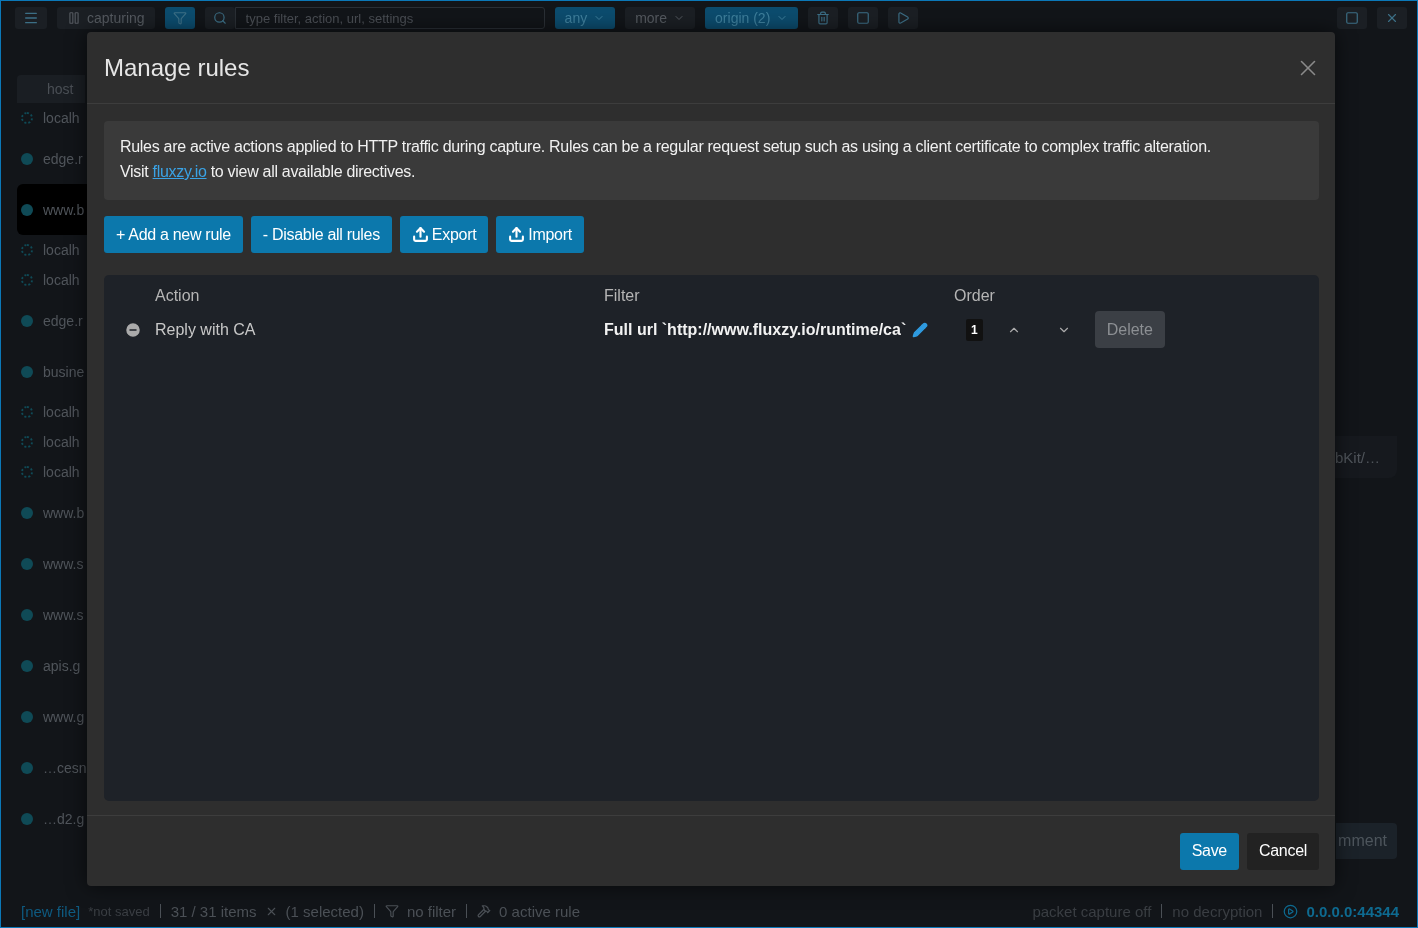 Image resolution: width=1418 pixels, height=928 pixels. I want to click on column-header: Action, so click(178, 296).